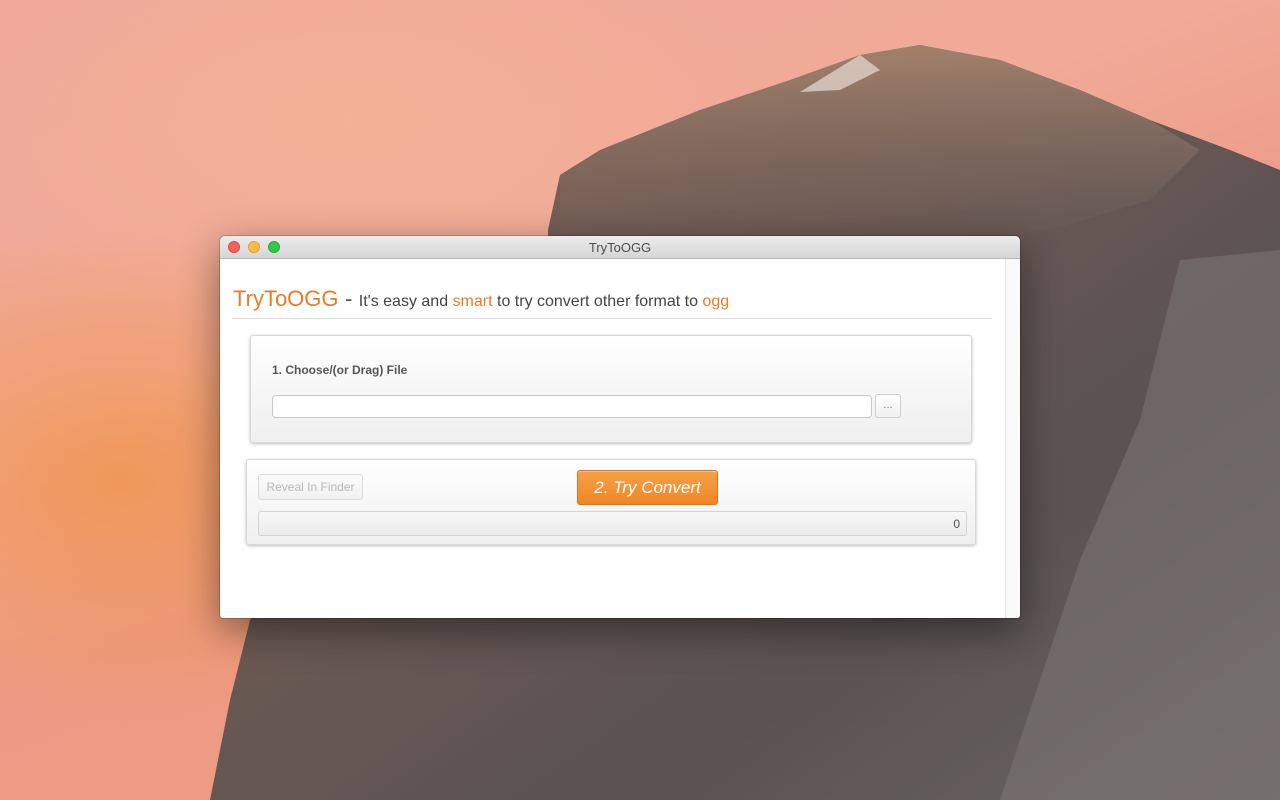 This screenshot has width=1280, height=800. What do you see at coordinates (716, 301) in the screenshot?
I see `headline-highlight-ogg: ogg` at bounding box center [716, 301].